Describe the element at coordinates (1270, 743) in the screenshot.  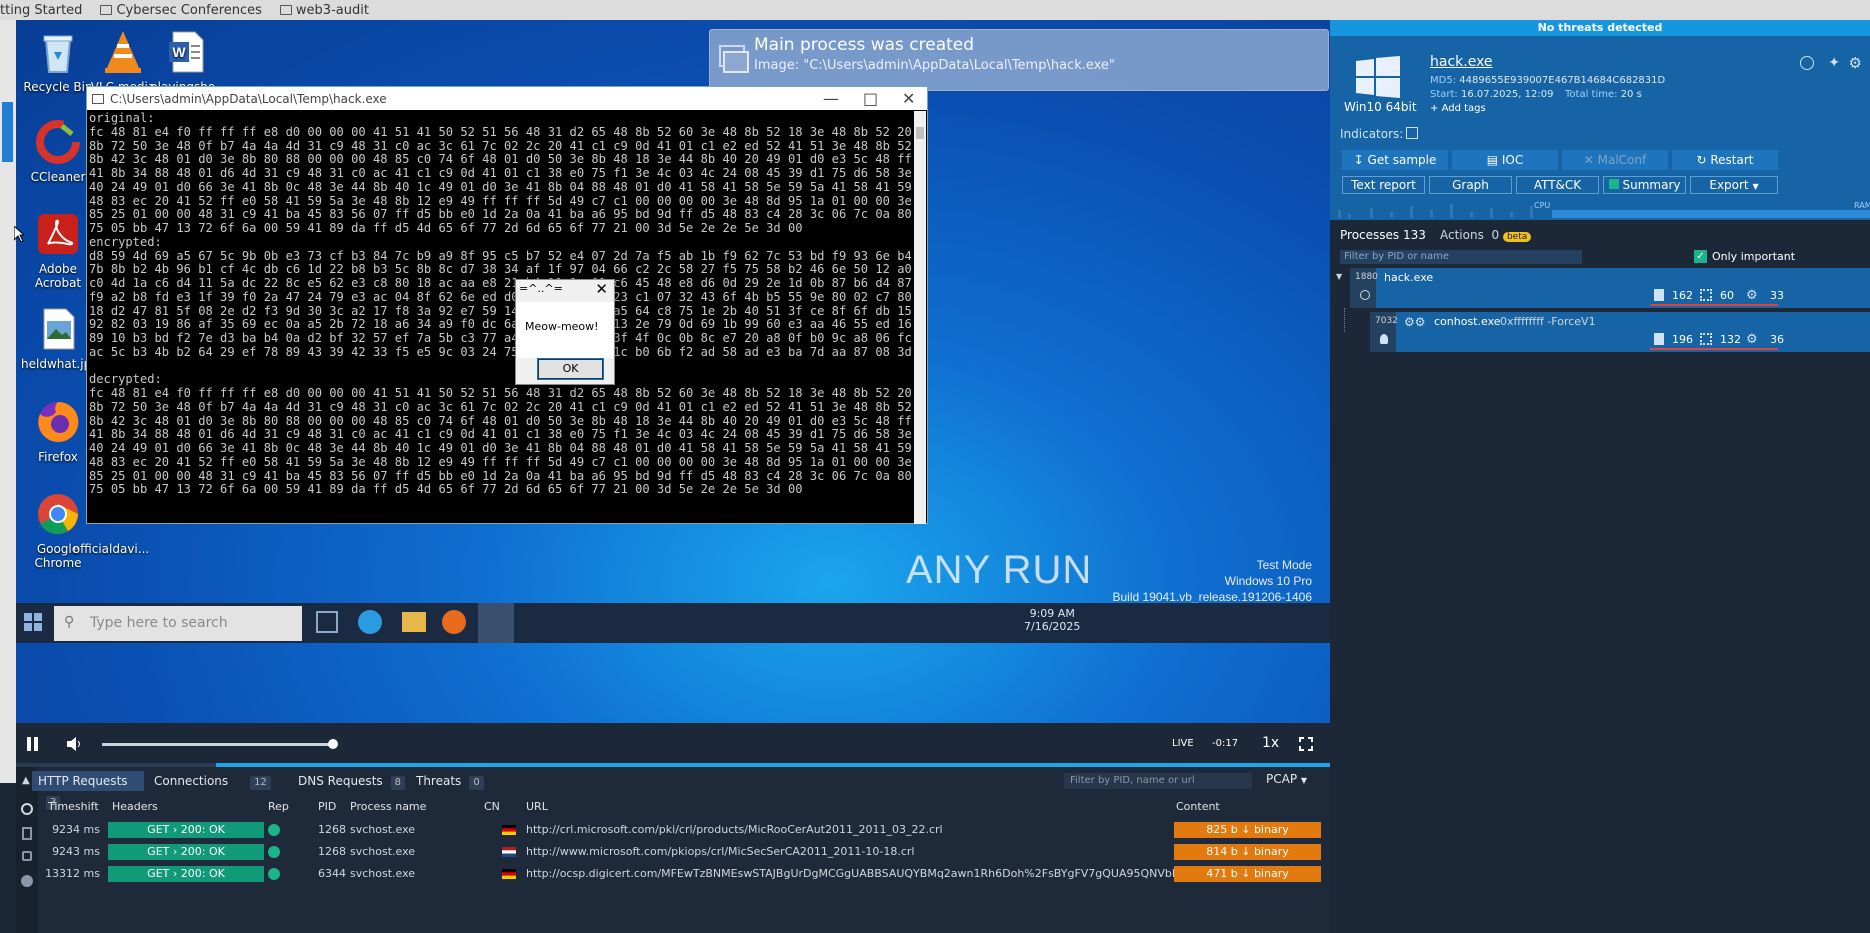
I see `playback-speed: 1x` at that location.